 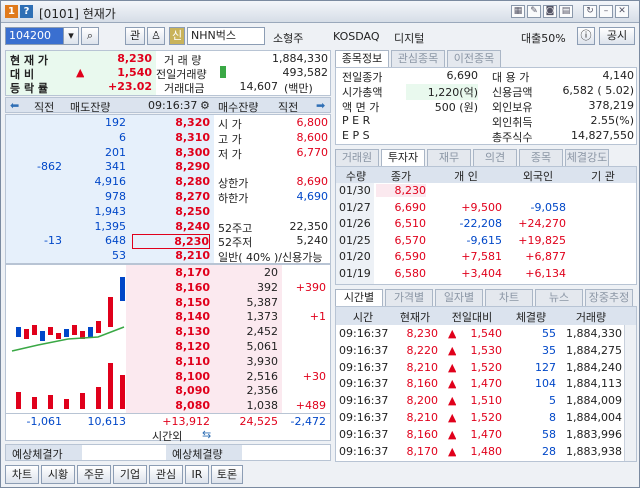 I want to click on sell-price-cell: 8,250, so click(x=171, y=211).